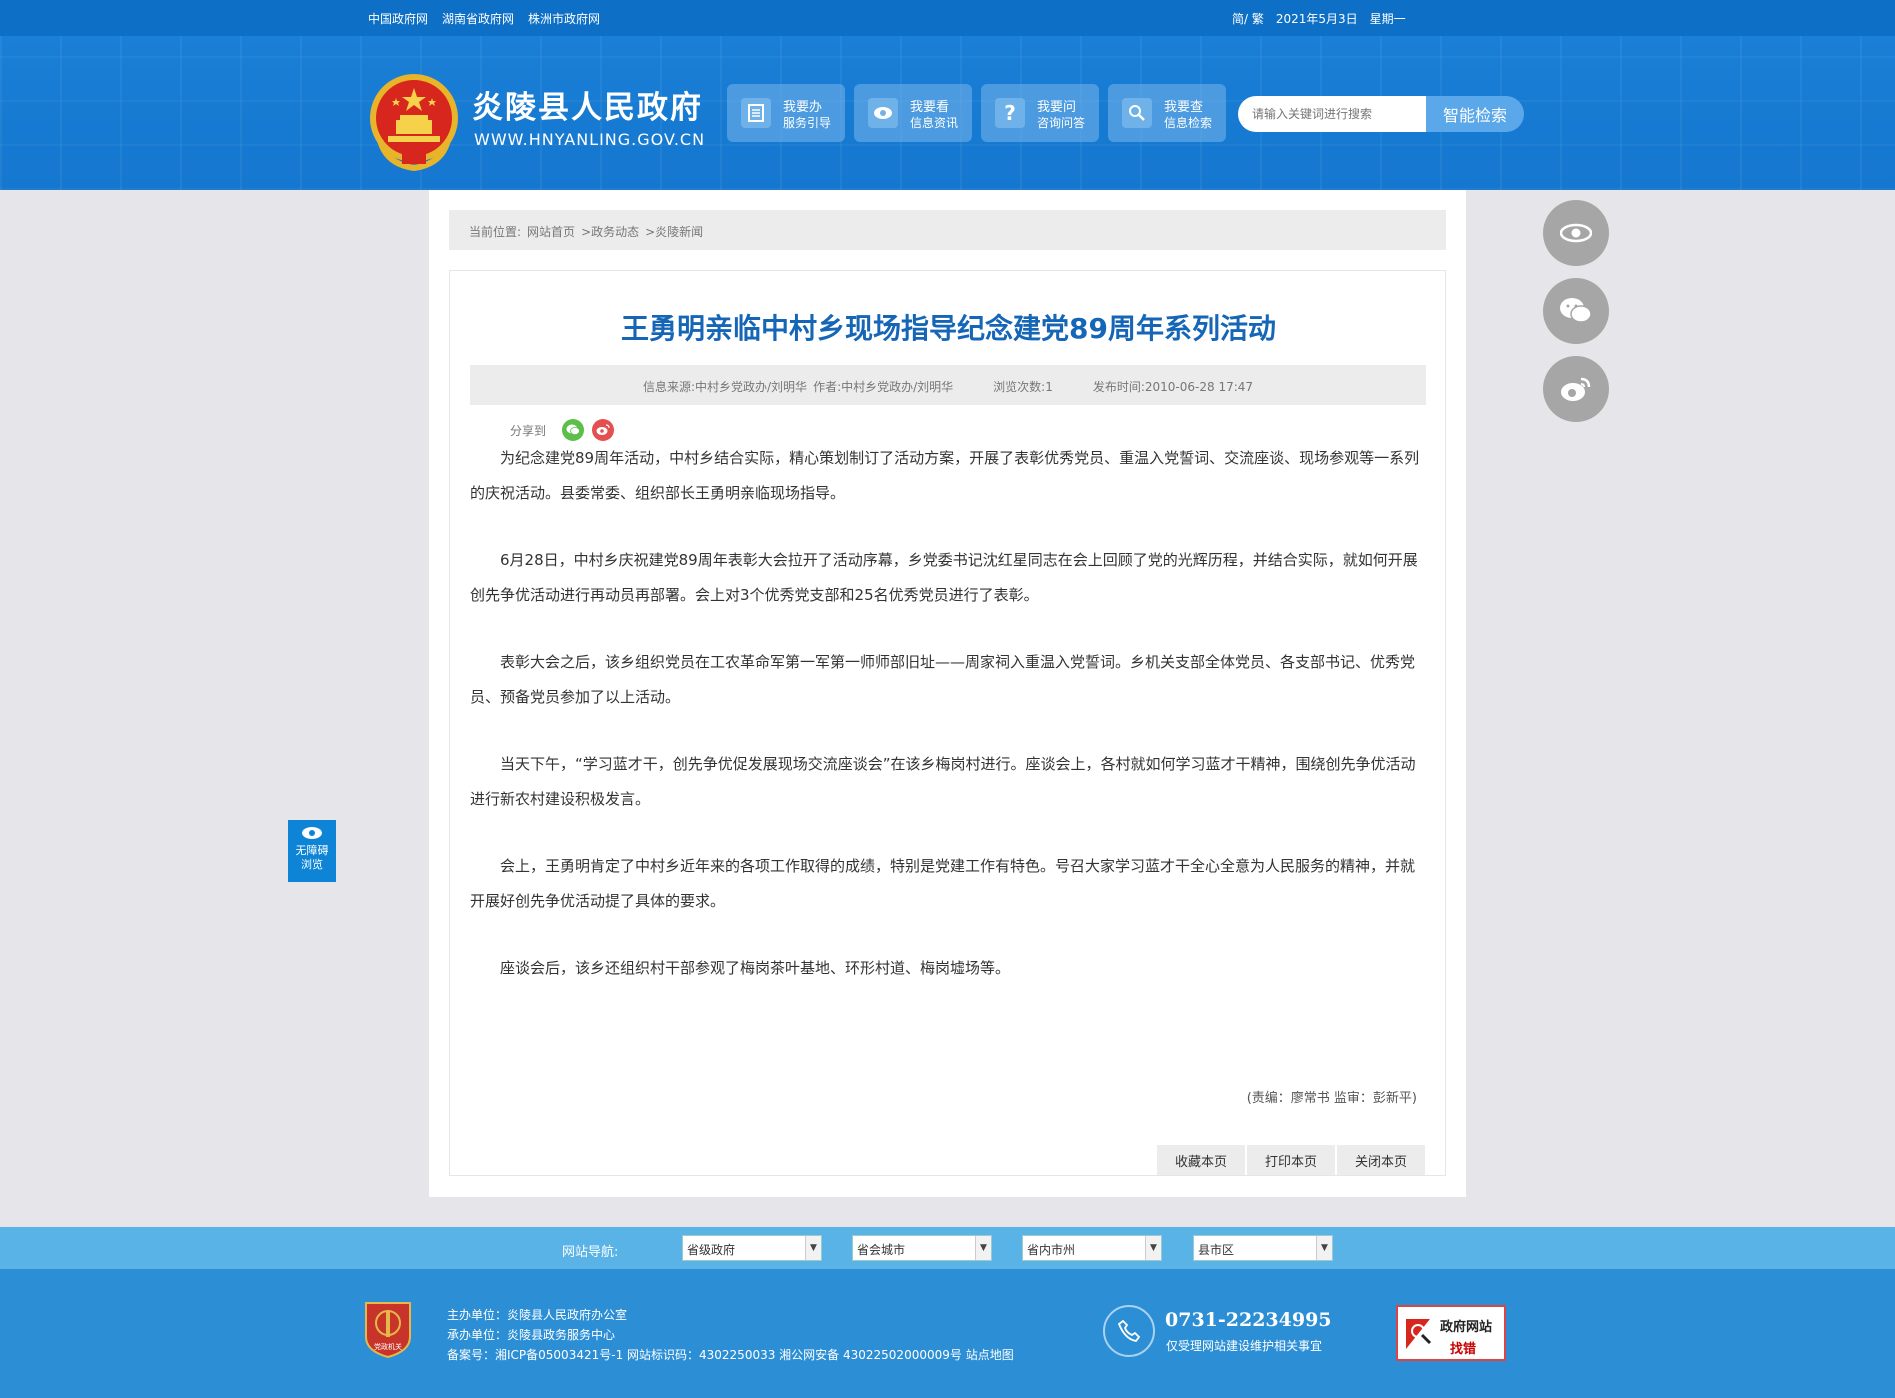 The height and width of the screenshot is (1398, 1895). What do you see at coordinates (610, 236) in the screenshot?
I see `breadcrumb-gov-news: >政务动态` at bounding box center [610, 236].